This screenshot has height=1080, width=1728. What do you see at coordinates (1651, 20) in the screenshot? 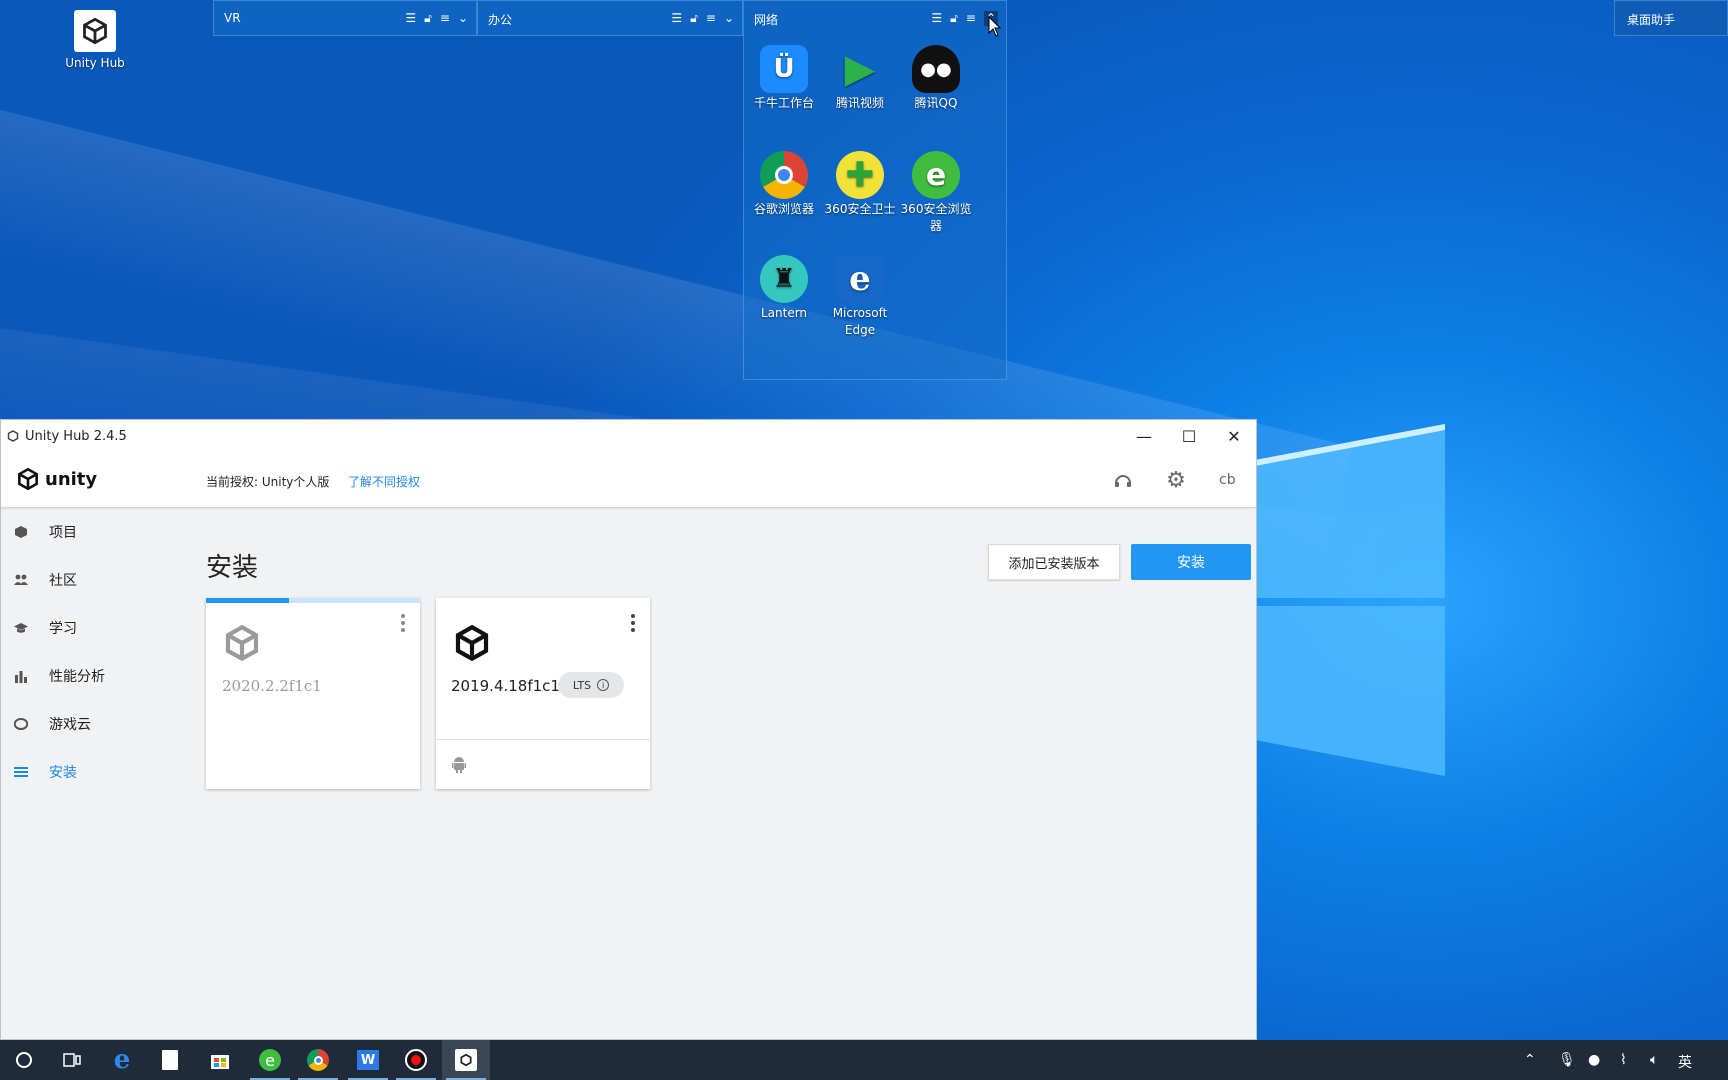
I see `helper-label: 桌面助手` at bounding box center [1651, 20].